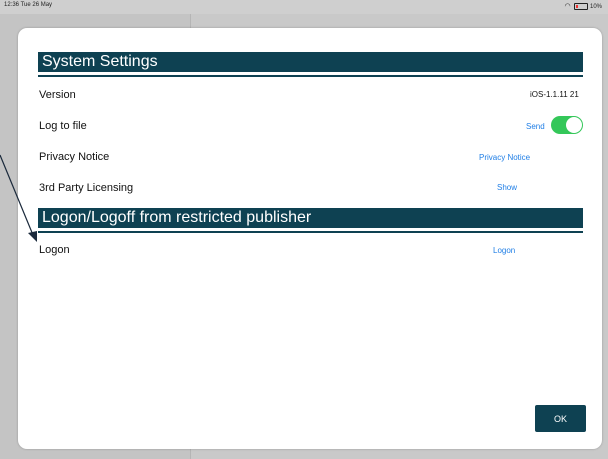  What do you see at coordinates (17, 195) in the screenshot?
I see `arrow-line` at bounding box center [17, 195].